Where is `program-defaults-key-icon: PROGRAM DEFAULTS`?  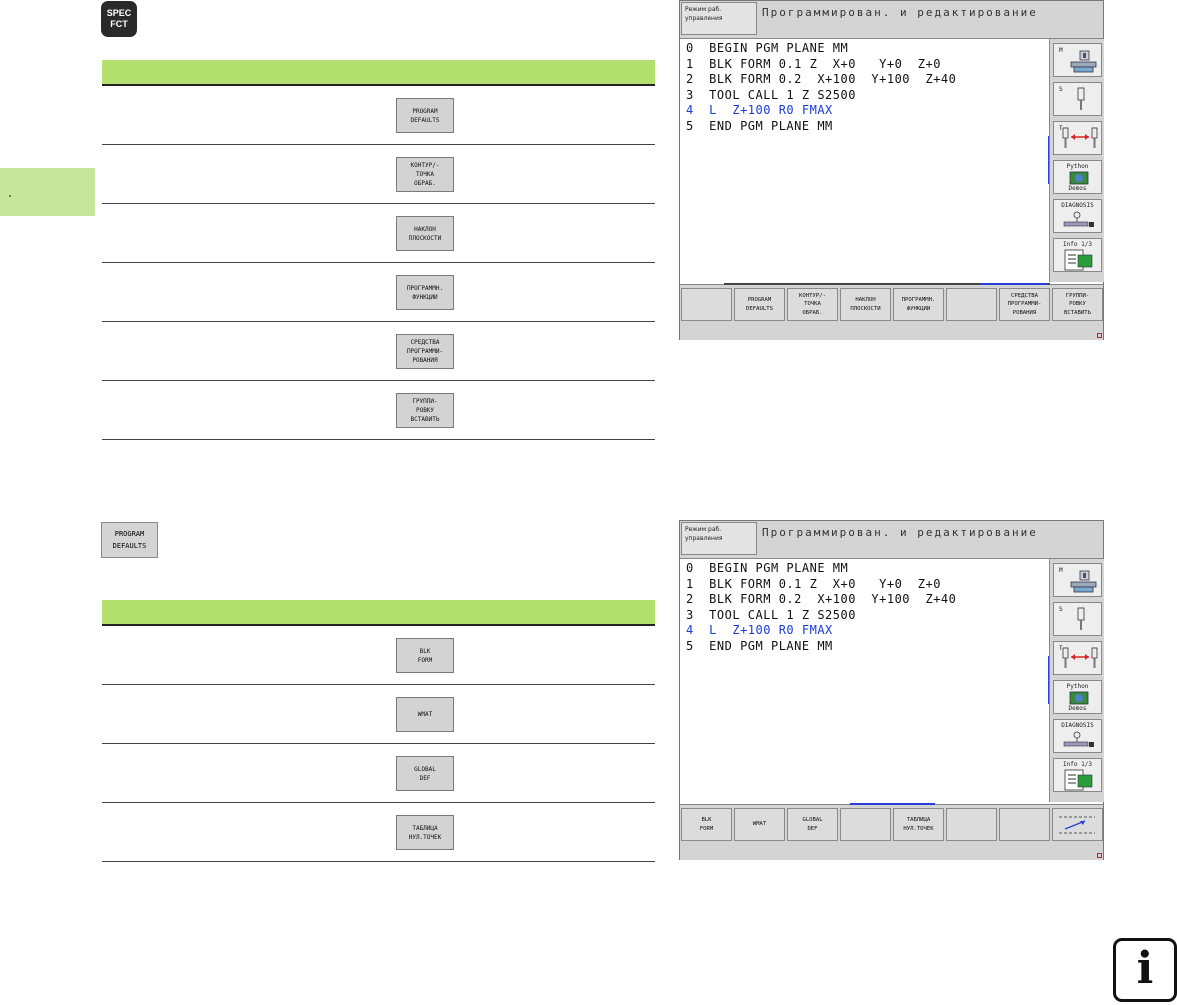 program-defaults-key-icon: PROGRAM DEFAULTS is located at coordinates (129, 540).